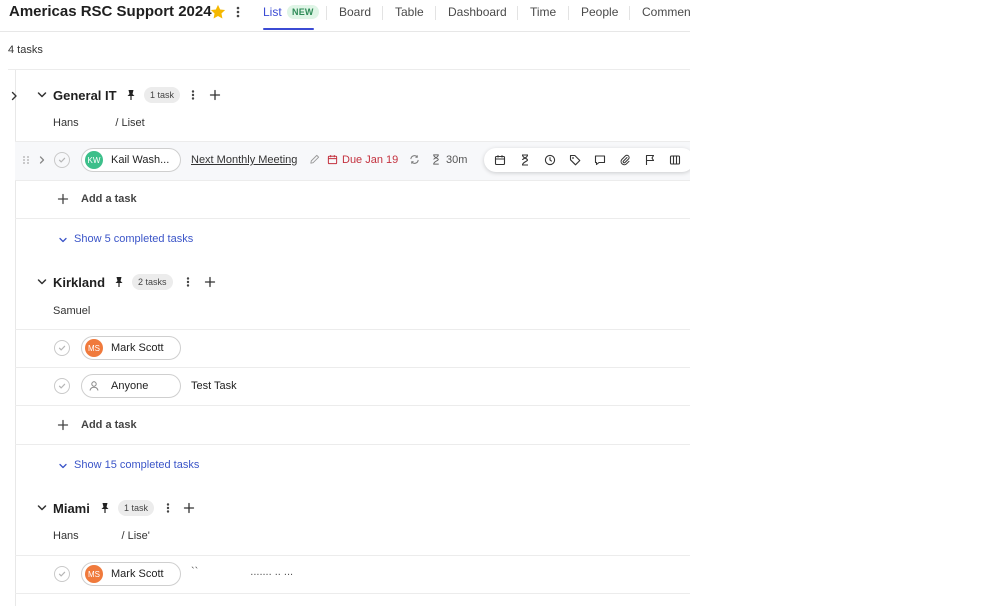  I want to click on project-menu-icon, so click(238, 12).